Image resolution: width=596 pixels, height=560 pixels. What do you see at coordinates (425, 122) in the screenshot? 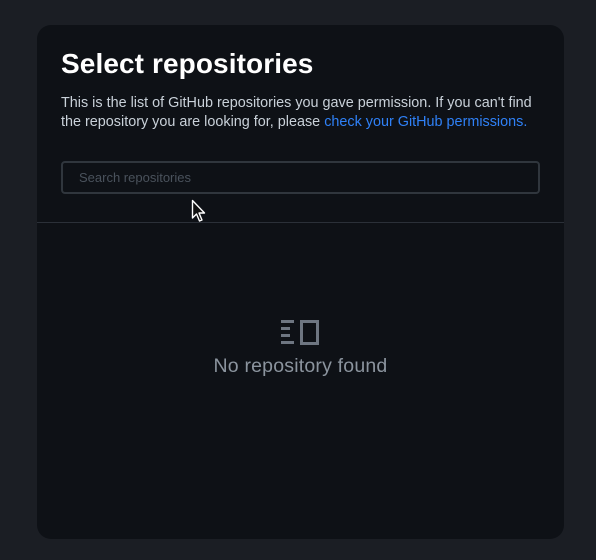
I see `check-permissions-link: check your GitHub permissions.` at bounding box center [425, 122].